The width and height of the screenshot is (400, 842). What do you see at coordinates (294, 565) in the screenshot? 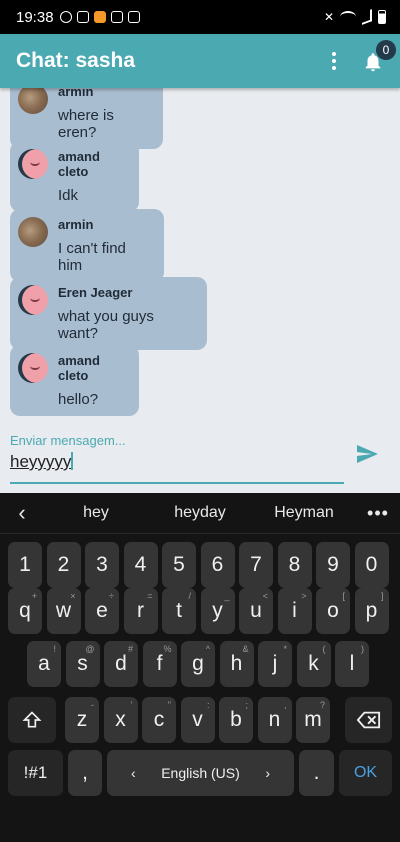
I see `key-8: 8` at bounding box center [294, 565].